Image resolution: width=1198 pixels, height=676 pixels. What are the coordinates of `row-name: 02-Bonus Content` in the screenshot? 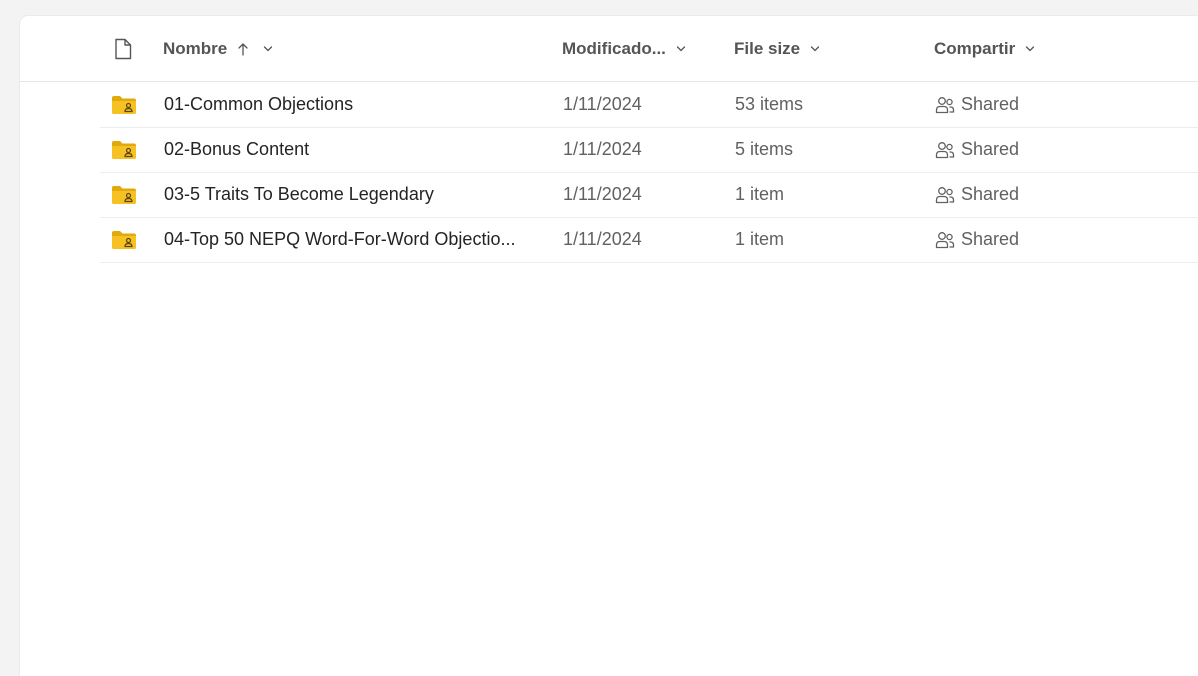 It's located at (236, 149).